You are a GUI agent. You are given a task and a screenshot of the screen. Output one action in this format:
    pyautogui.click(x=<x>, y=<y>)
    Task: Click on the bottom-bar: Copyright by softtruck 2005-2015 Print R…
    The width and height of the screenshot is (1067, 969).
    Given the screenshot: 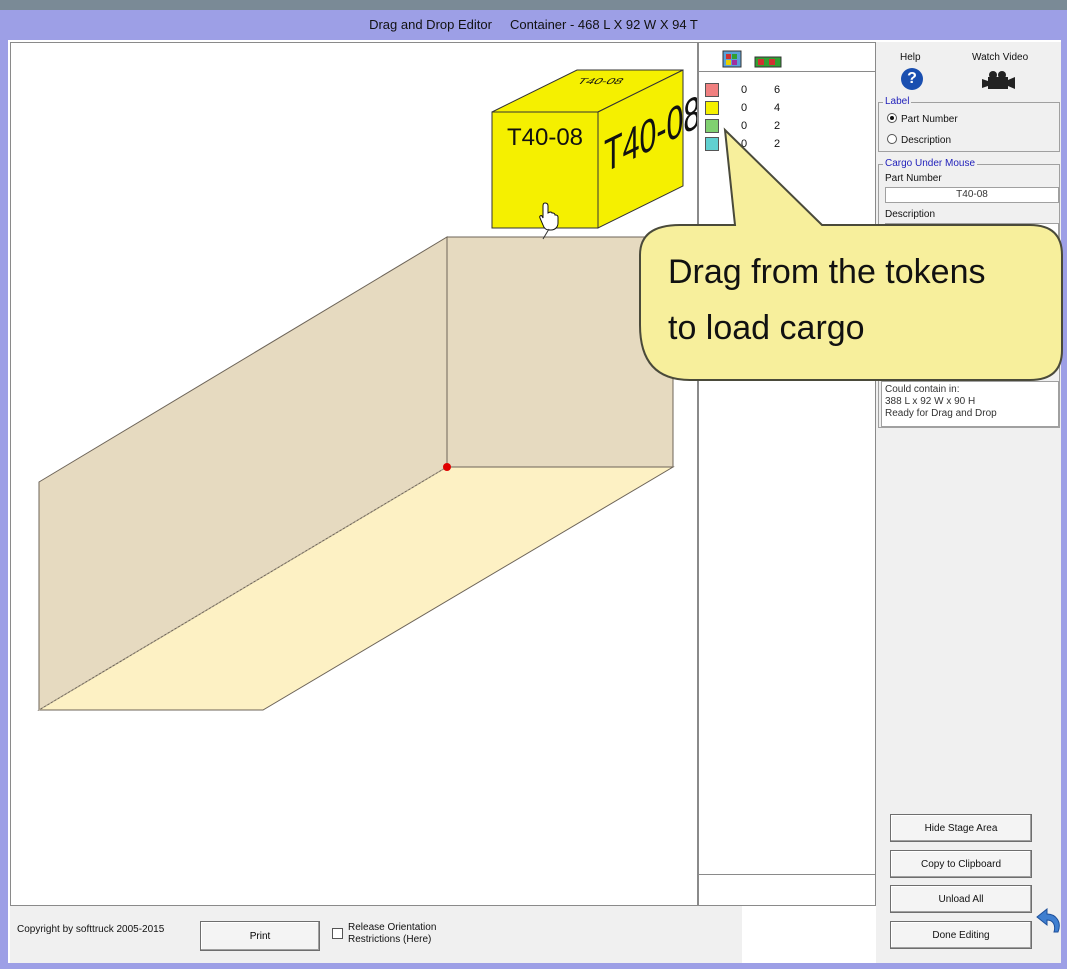 What is the action you would take?
    pyautogui.click(x=376, y=934)
    